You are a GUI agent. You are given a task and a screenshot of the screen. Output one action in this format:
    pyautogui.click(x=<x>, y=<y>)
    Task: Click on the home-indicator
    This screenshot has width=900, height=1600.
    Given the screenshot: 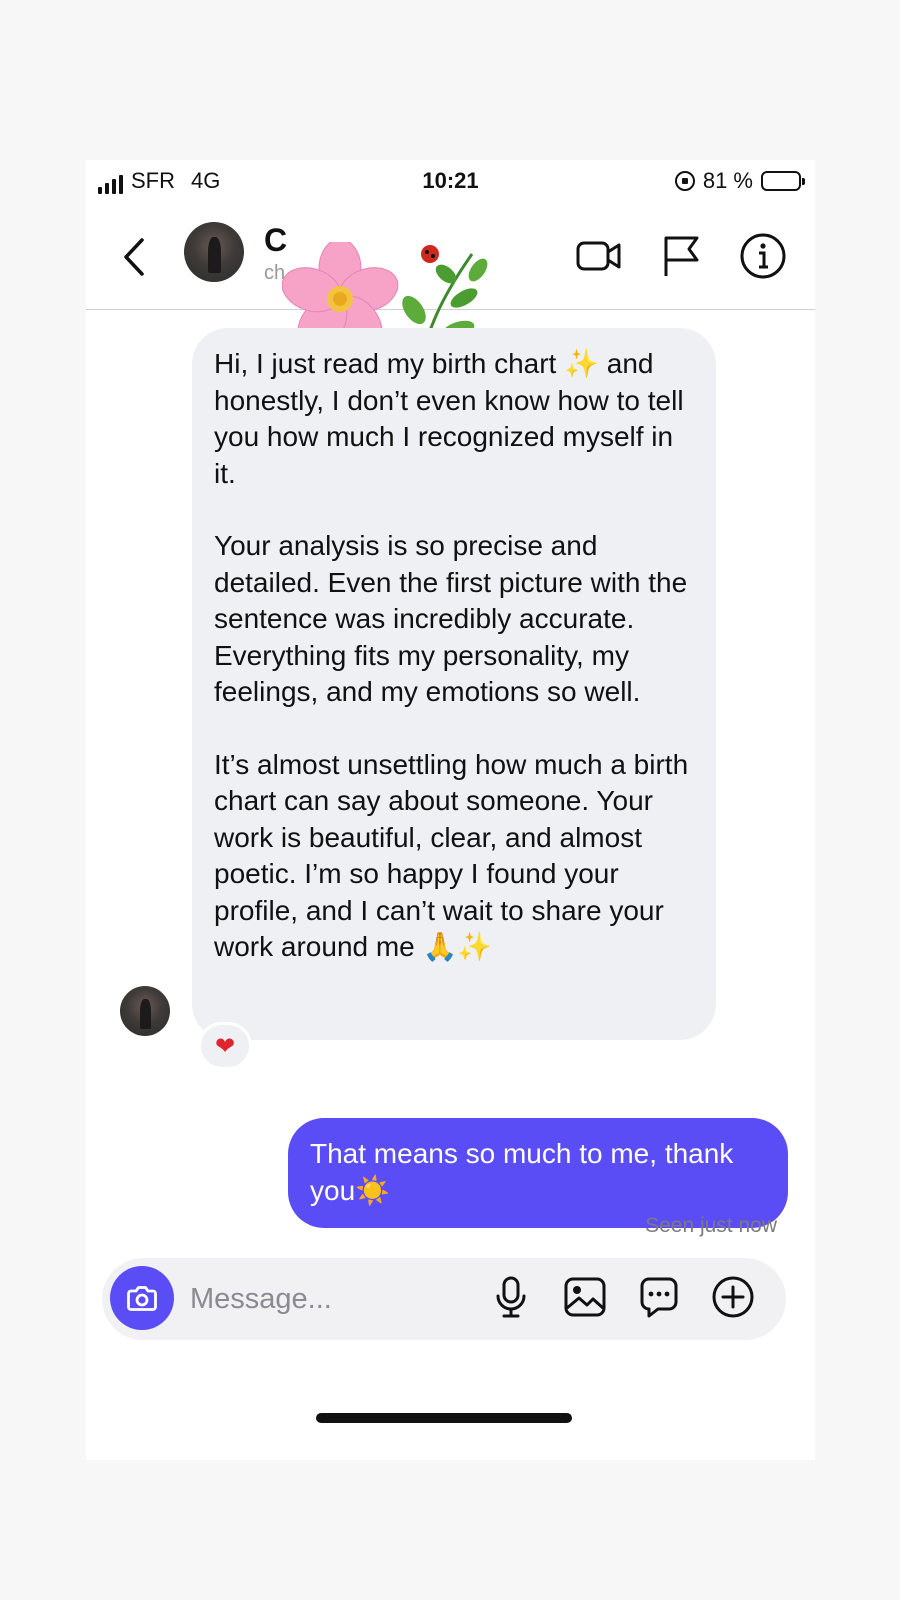 What is the action you would take?
    pyautogui.click(x=444, y=1418)
    